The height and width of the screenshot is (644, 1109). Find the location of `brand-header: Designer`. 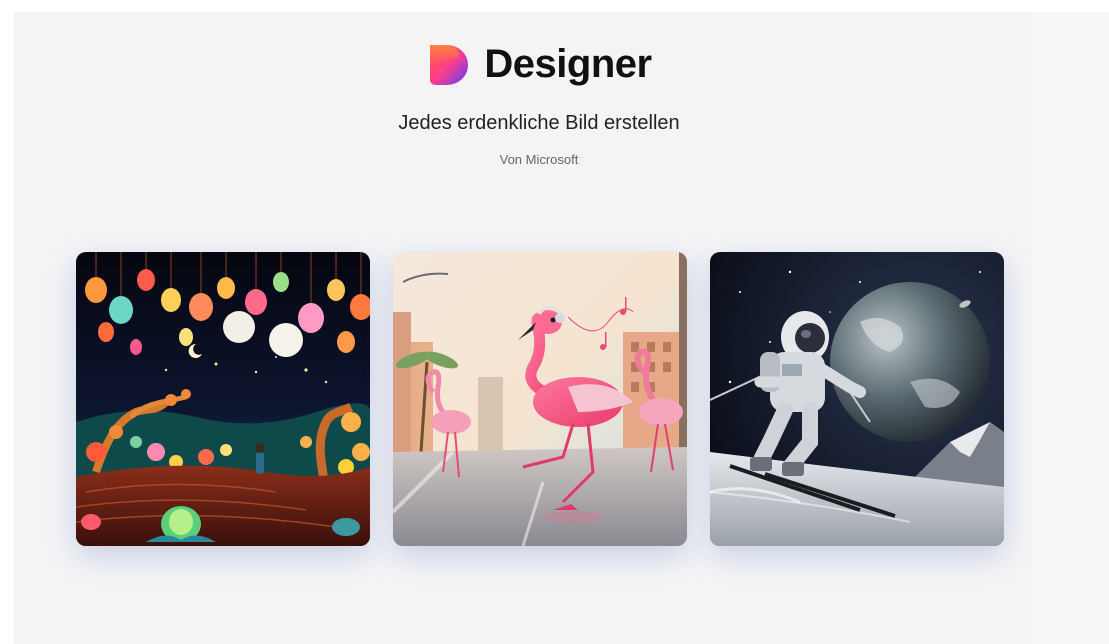

brand-header: Designer is located at coordinates (539, 64).